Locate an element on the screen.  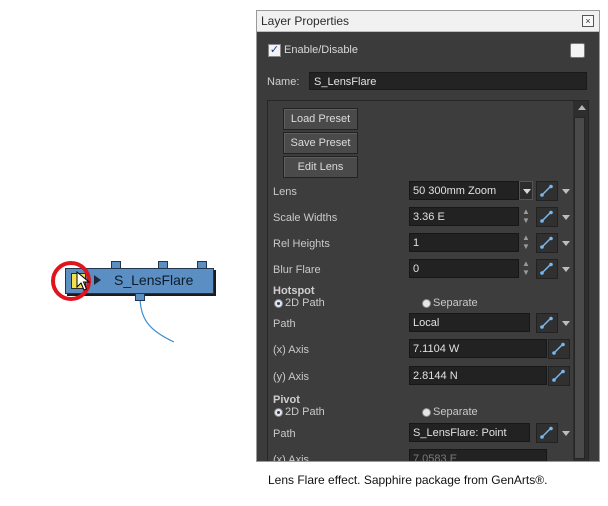
pivot-x-axis-field: 7.0583 E is located at coordinates (478, 455).